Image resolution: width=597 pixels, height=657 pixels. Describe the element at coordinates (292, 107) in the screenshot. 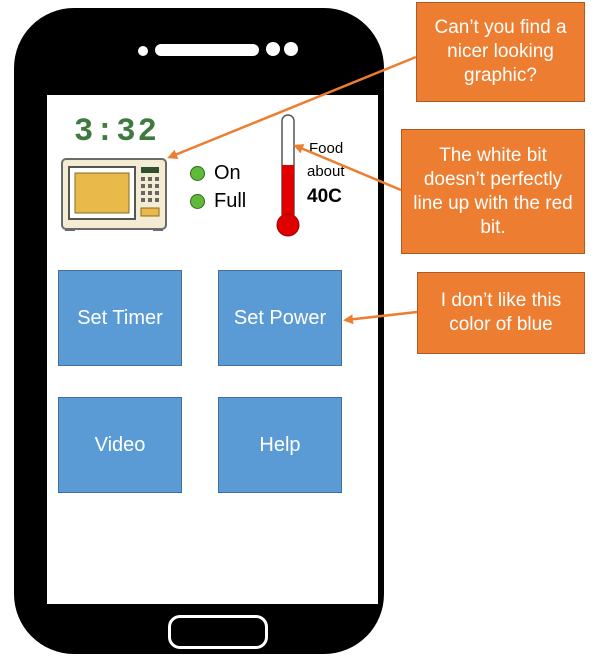

I see `arrow-to-microwave` at that location.